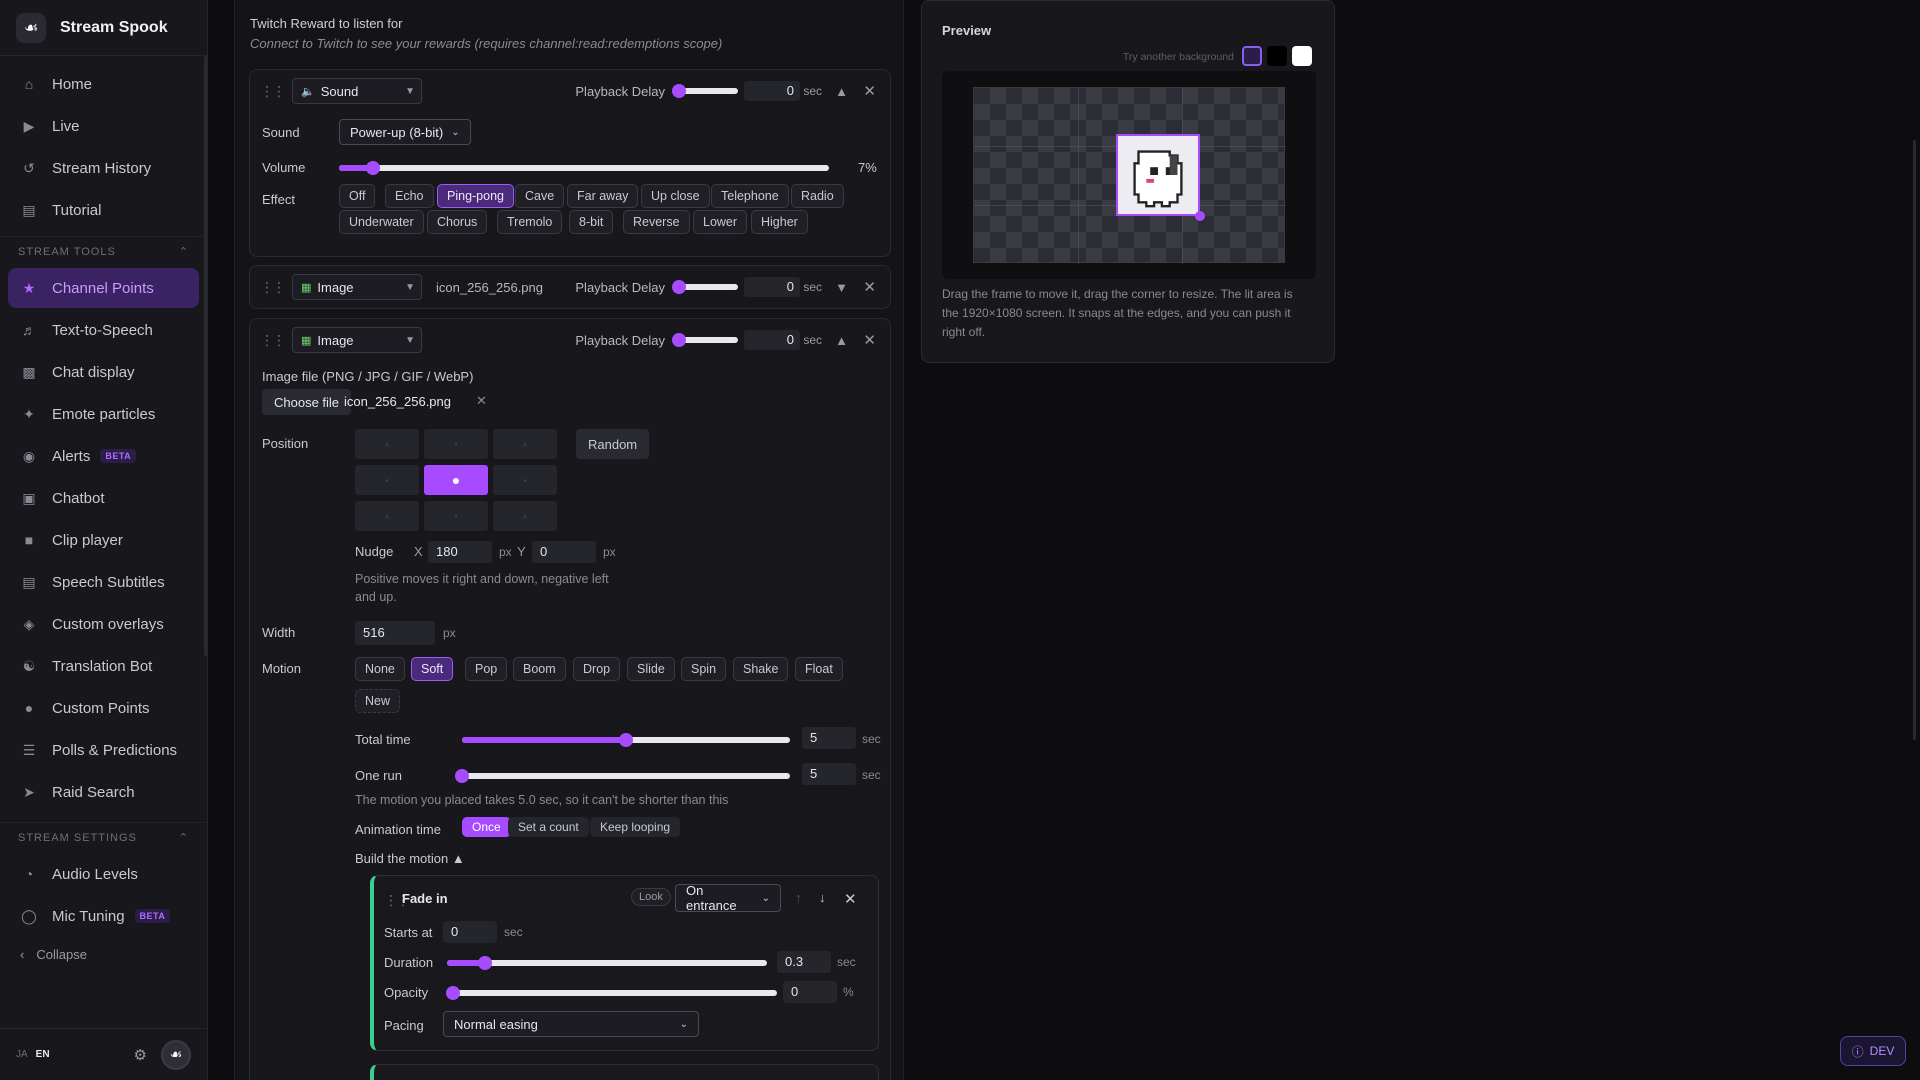 This screenshot has width=1920, height=1080. Describe the element at coordinates (750, 196) in the screenshot. I see `effect-chip-telephone: Telephone` at that location.